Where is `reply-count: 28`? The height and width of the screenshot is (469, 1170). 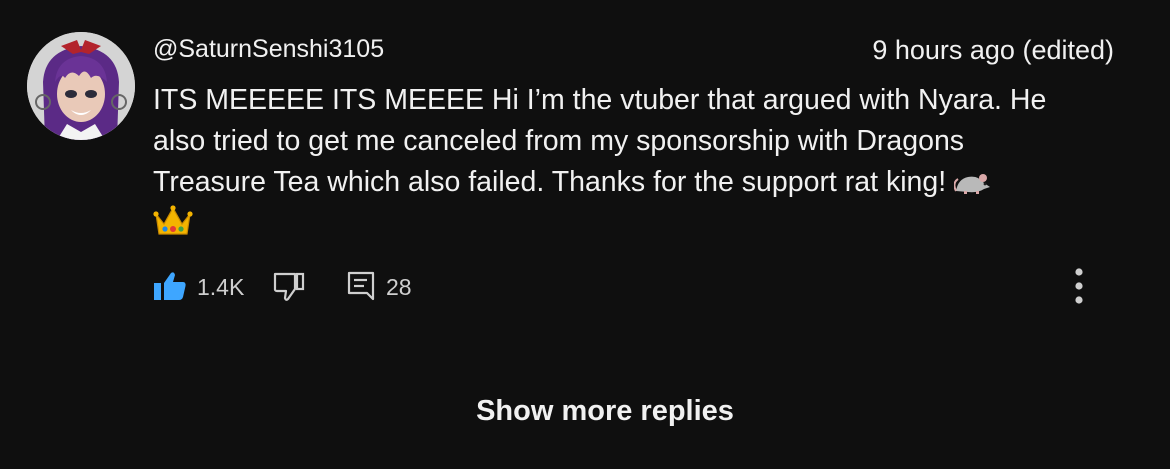 reply-count: 28 is located at coordinates (399, 287).